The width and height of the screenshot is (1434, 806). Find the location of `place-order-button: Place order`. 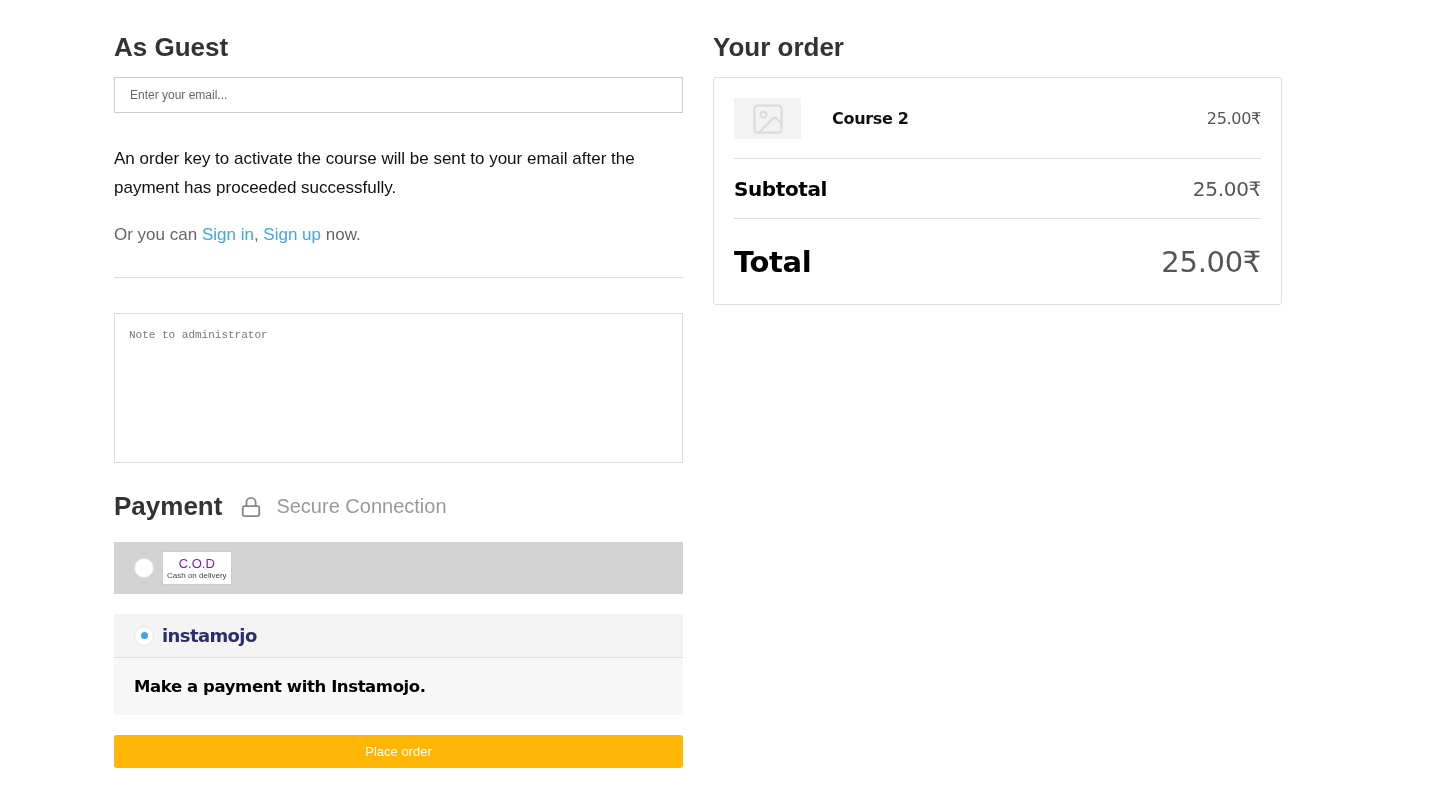

place-order-button: Place order is located at coordinates (398, 751).